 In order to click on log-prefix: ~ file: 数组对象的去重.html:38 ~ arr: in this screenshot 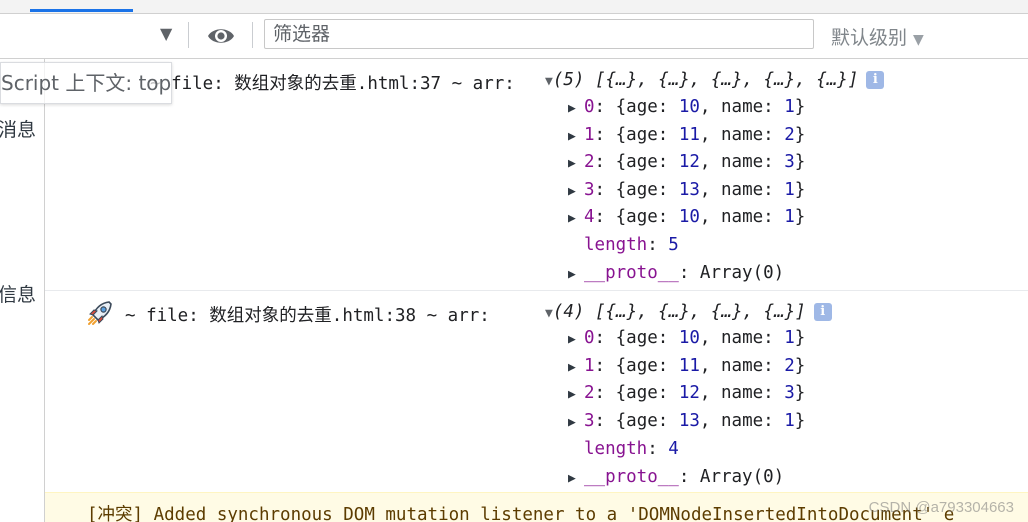, I will do `click(307, 316)`.